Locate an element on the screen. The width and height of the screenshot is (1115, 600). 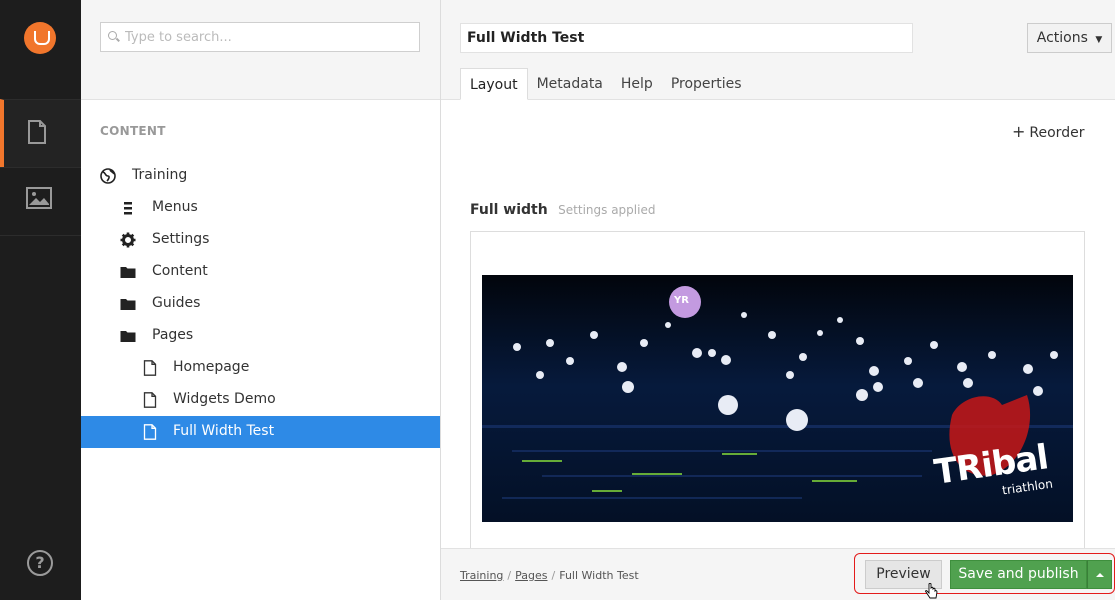
tree-header is located at coordinates (260, 50).